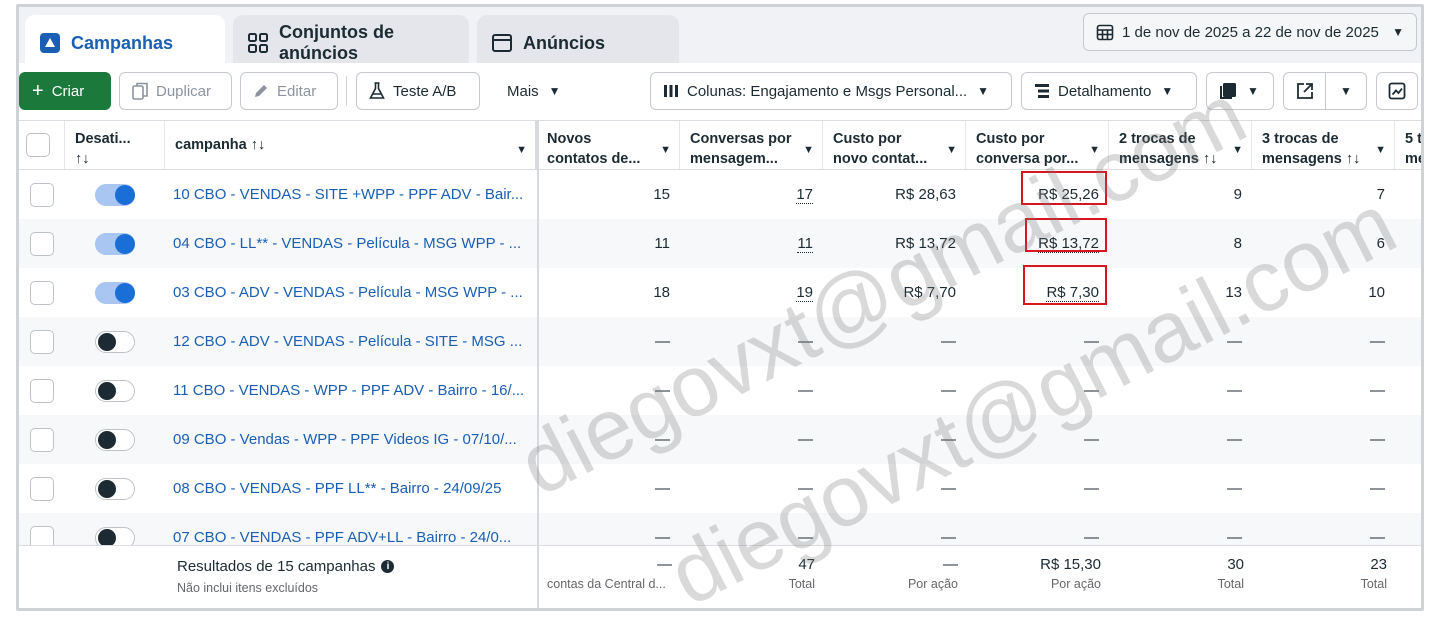  I want to click on new-contacts-value-text: 18, so click(661, 292).